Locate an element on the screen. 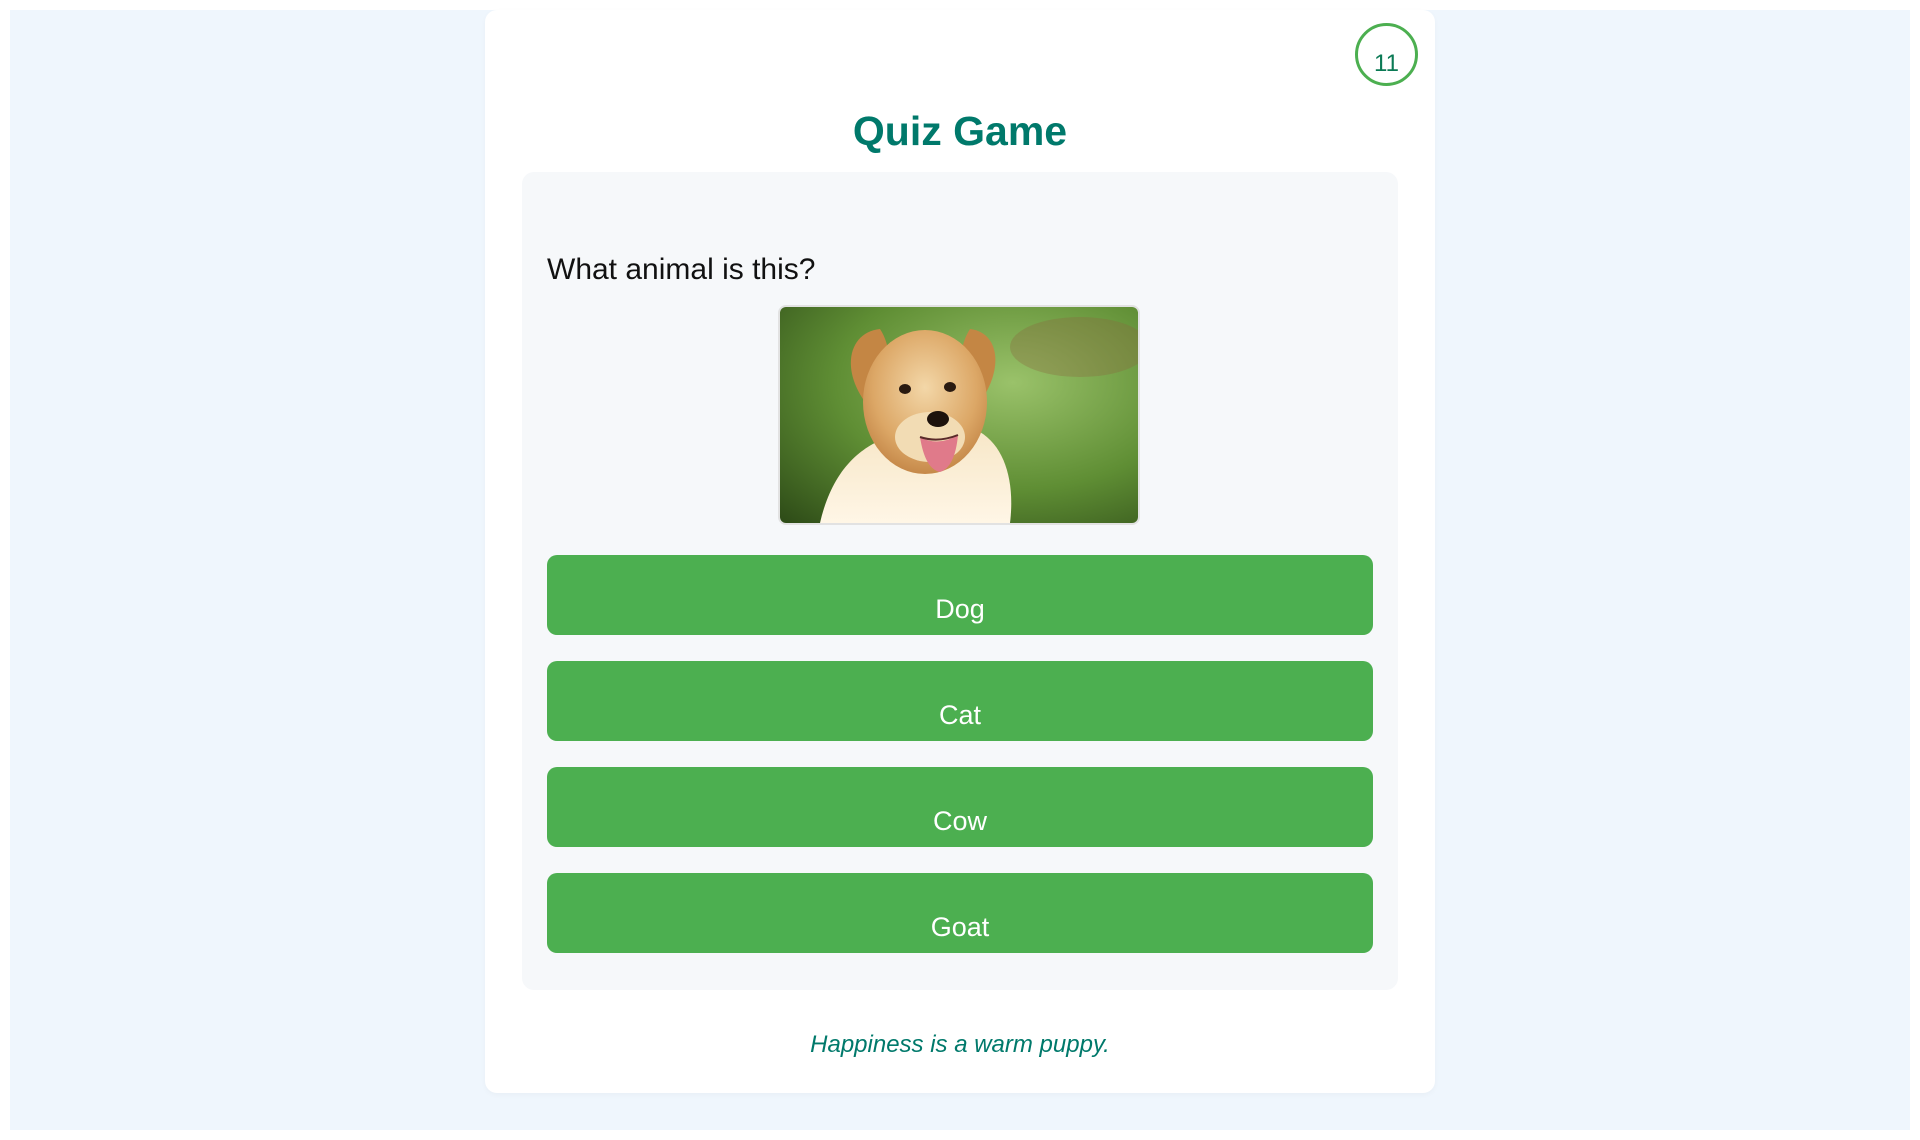  answer-option-dog: Dog is located at coordinates (960, 595).